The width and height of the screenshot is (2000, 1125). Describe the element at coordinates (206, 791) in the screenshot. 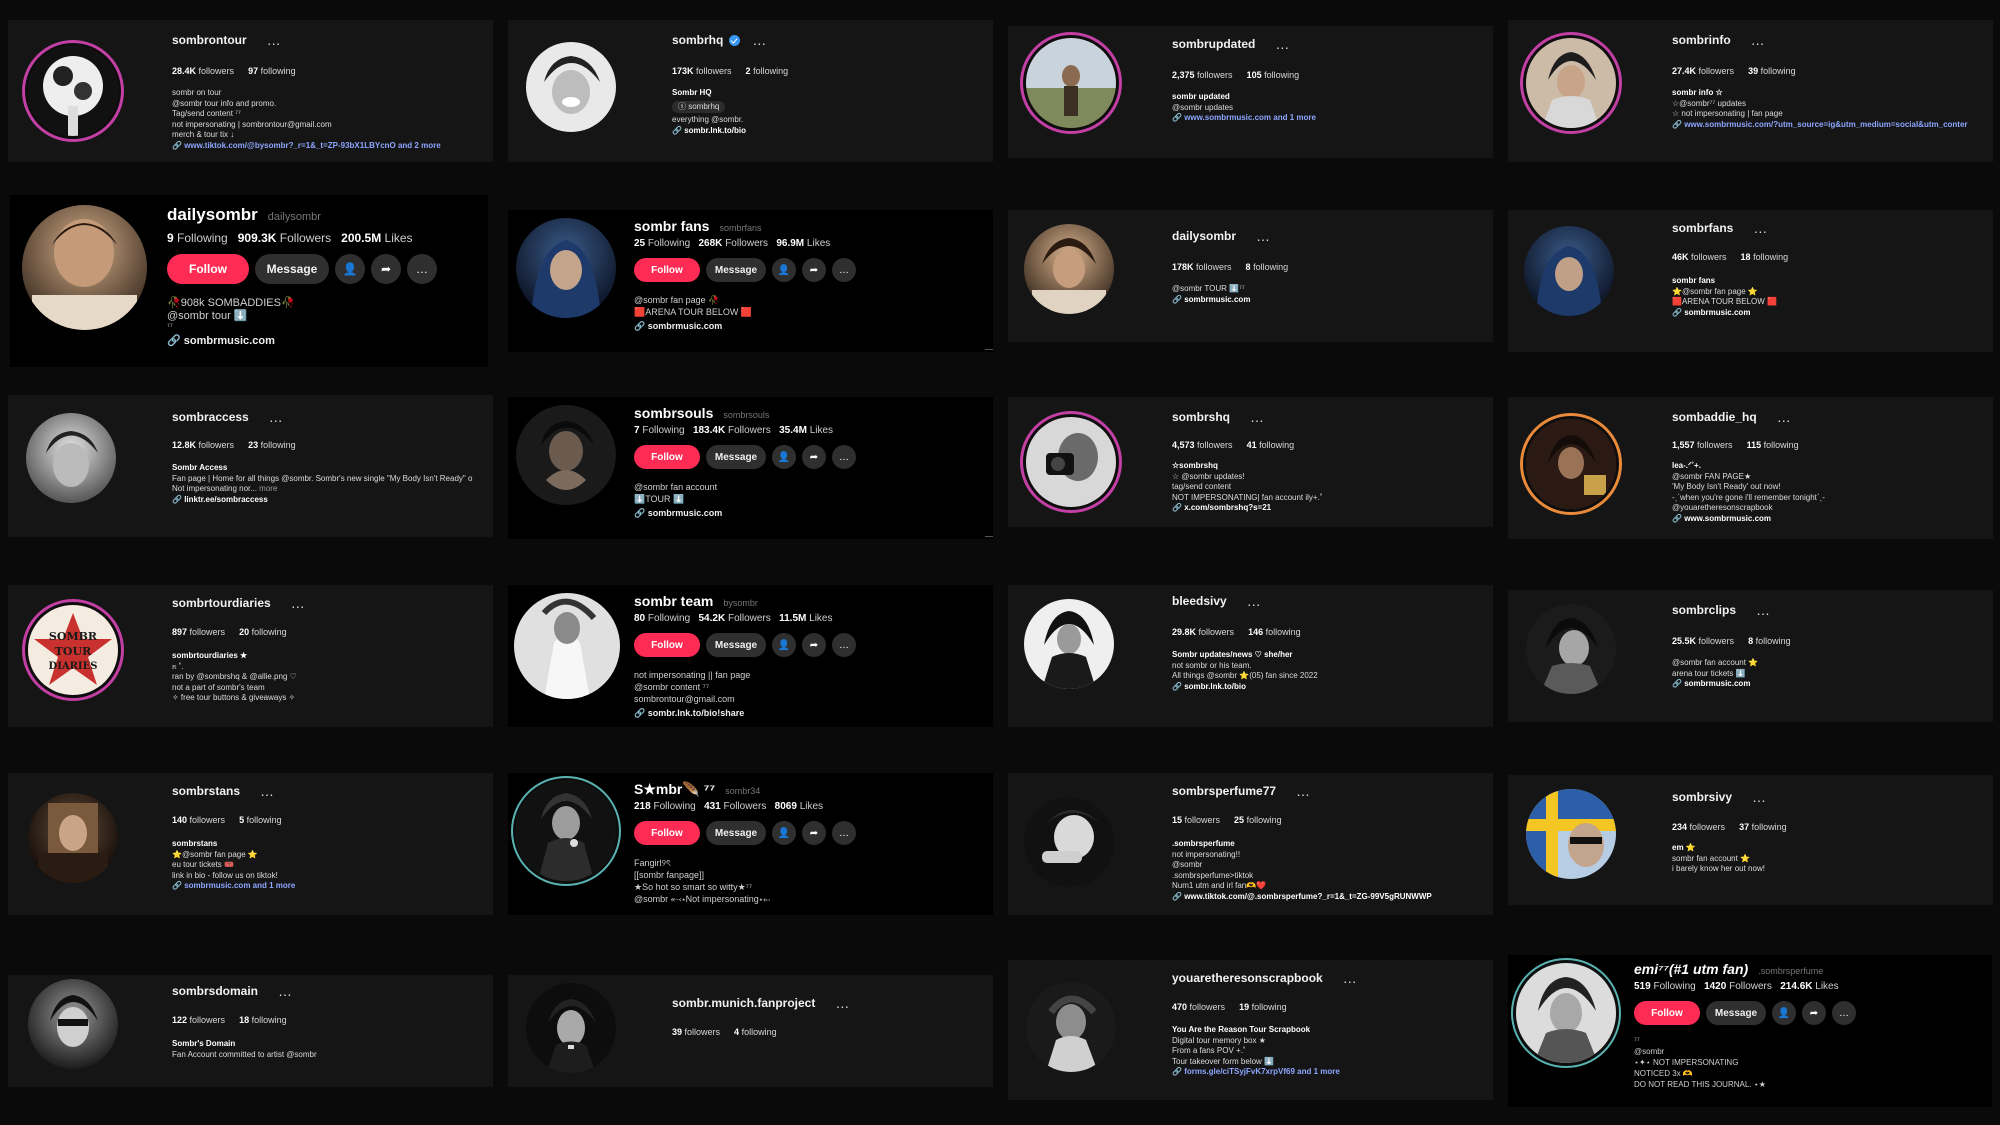

I see `username-text: sombrstans` at that location.